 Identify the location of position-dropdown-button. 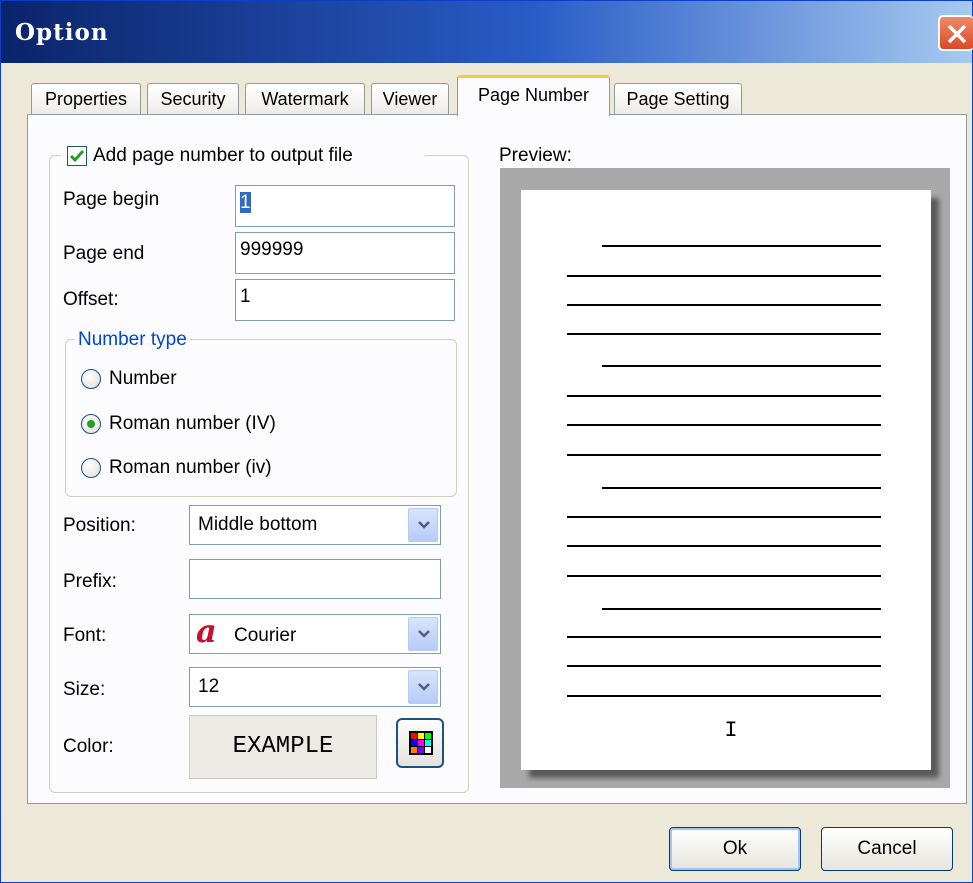
(423, 525).